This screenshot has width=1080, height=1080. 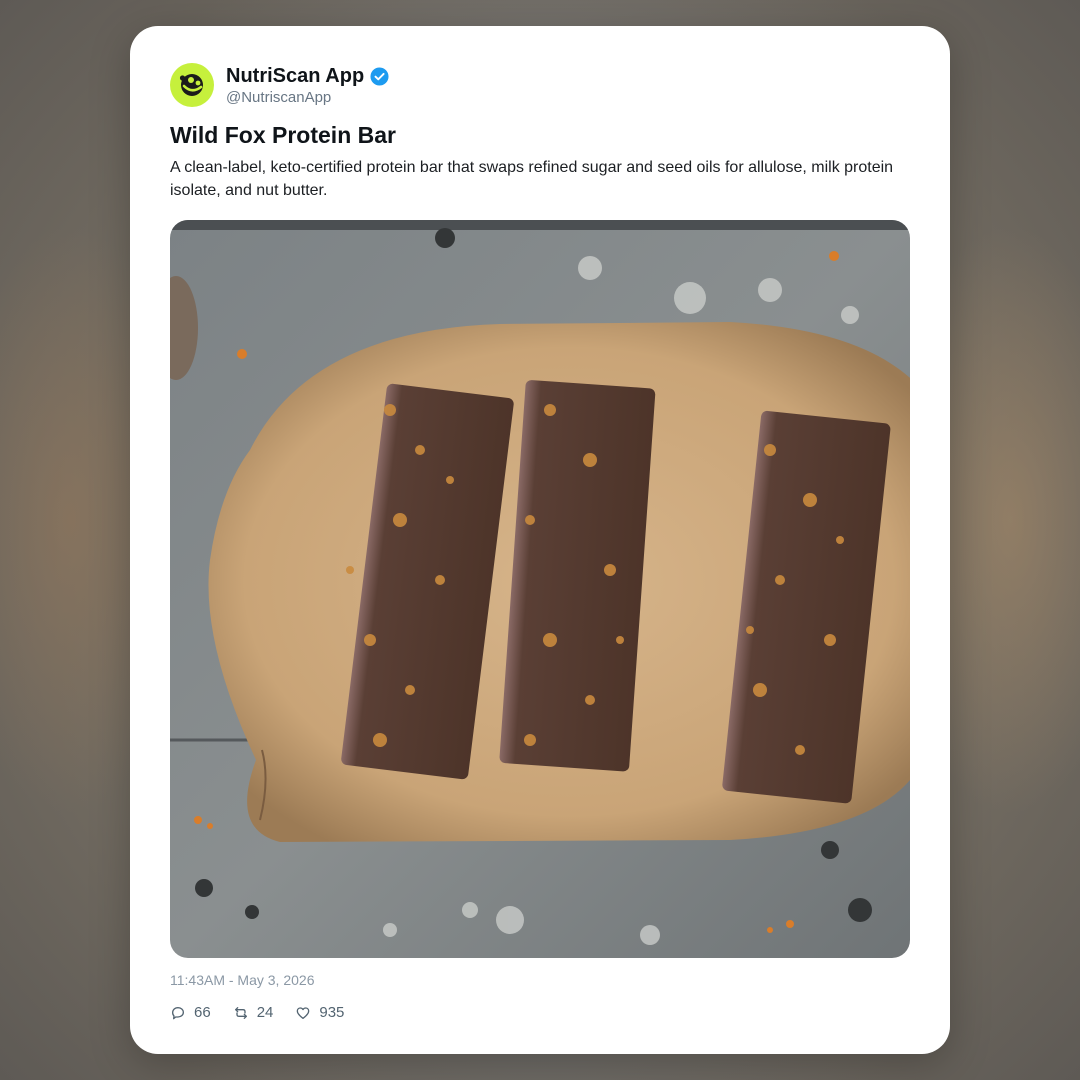 What do you see at coordinates (303, 1012) in the screenshot?
I see `heart-icon` at bounding box center [303, 1012].